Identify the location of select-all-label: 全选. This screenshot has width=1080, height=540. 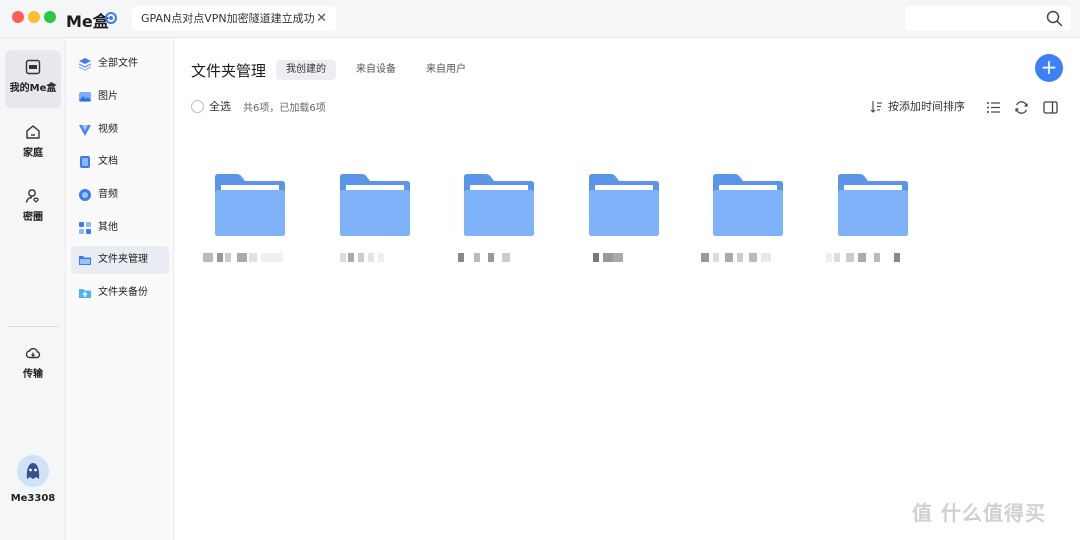
(220, 106).